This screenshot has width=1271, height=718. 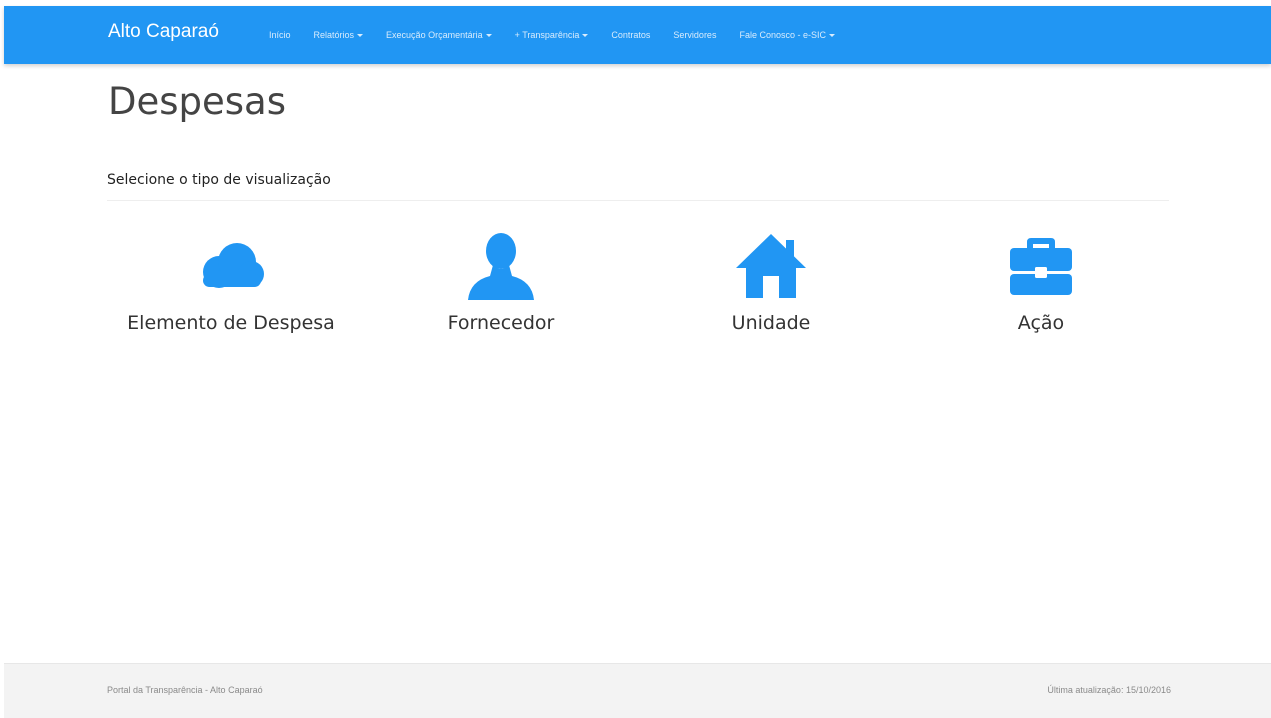 I want to click on option-unidade: Unidade, so click(x=771, y=286).